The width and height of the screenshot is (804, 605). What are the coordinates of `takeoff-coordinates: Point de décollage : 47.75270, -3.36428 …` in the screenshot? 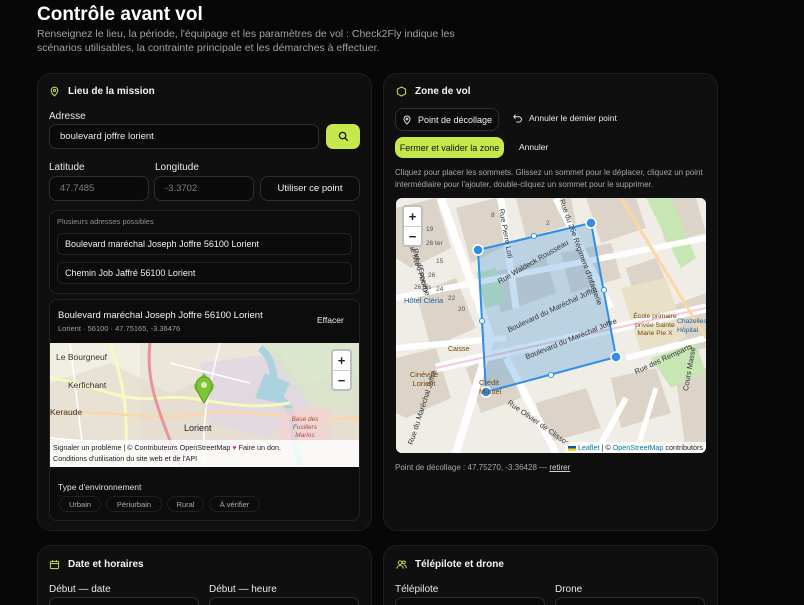 It's located at (471, 467).